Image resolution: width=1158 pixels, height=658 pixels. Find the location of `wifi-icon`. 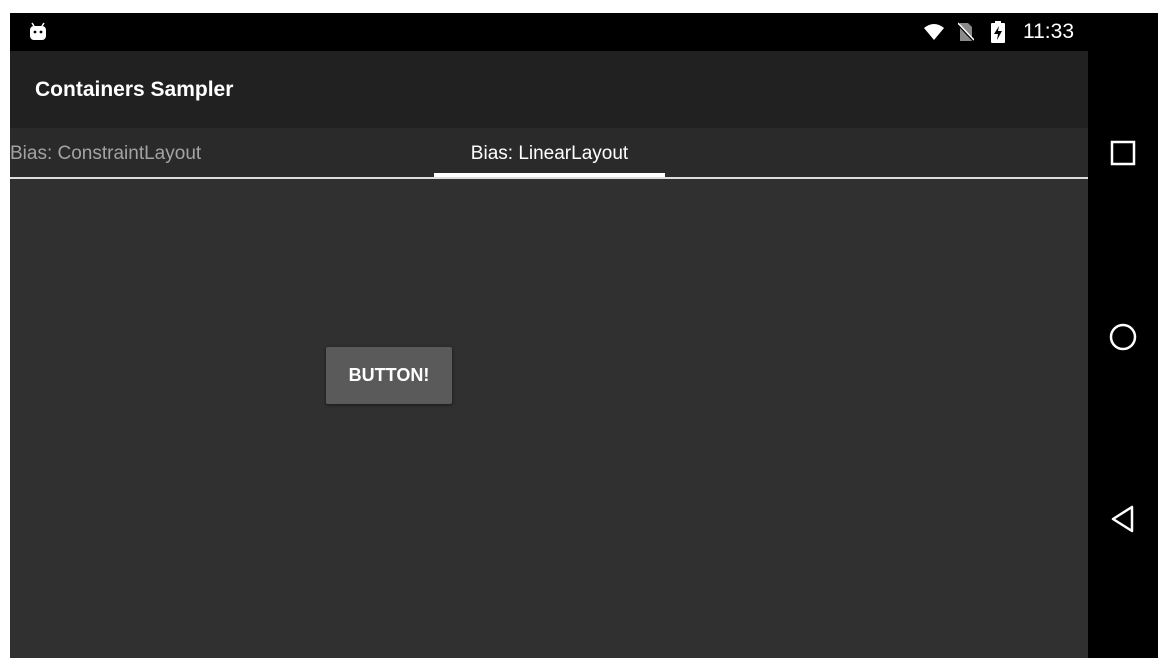

wifi-icon is located at coordinates (934, 32).